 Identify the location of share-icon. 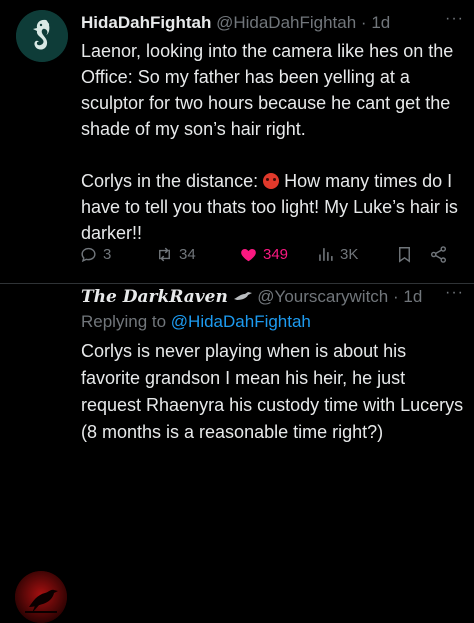
(438, 254).